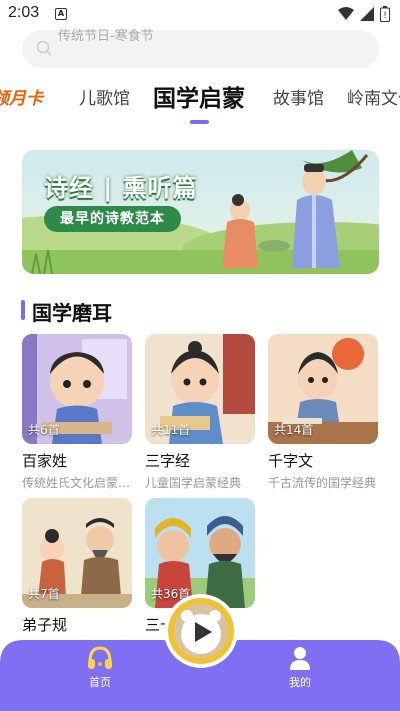  I want to click on album-title: 三字经, so click(168, 461).